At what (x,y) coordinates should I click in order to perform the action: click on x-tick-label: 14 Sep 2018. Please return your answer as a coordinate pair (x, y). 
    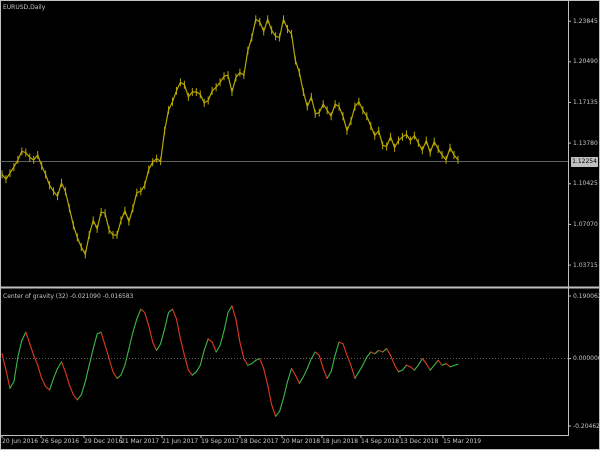
    Looking at the image, I should click on (380, 441).